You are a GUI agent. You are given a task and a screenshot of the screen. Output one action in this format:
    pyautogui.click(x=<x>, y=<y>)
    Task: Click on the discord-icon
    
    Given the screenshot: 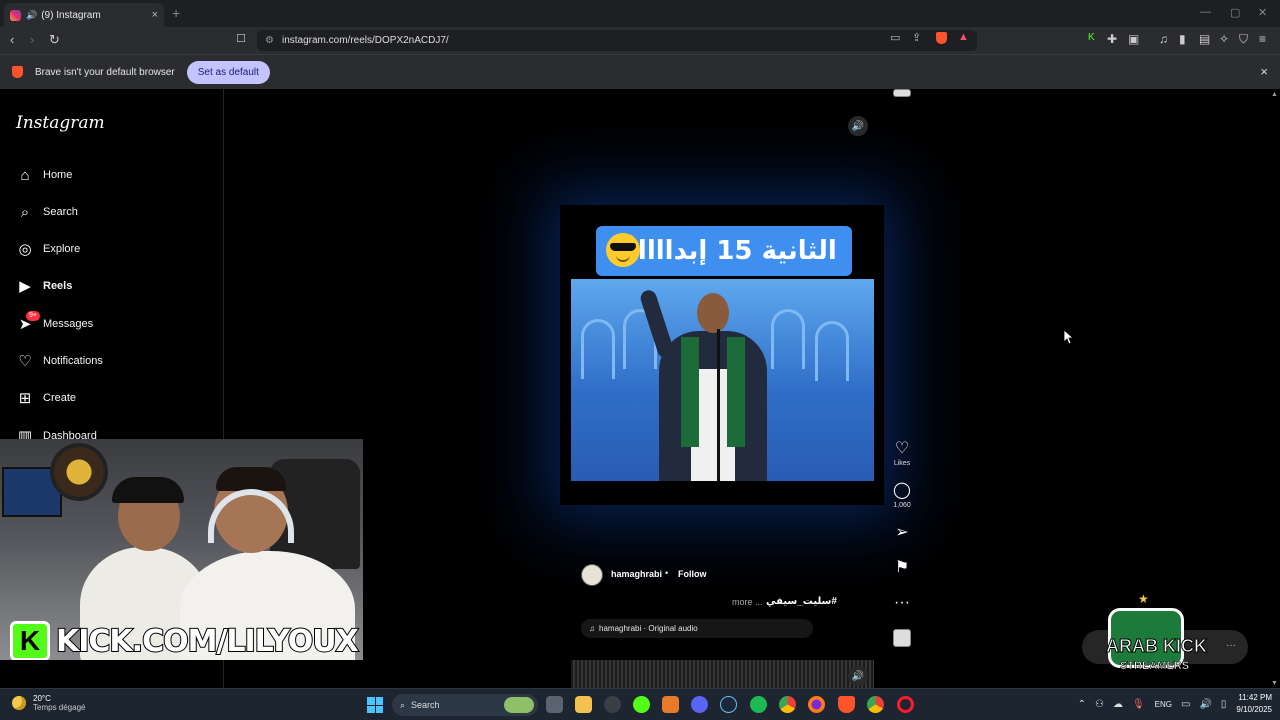 What is the action you would take?
    pyautogui.click(x=699, y=704)
    